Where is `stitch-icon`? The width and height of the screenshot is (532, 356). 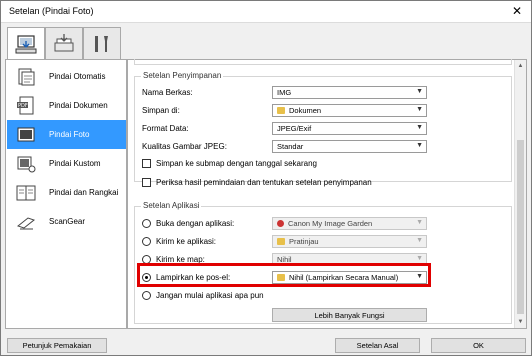
stitch-icon is located at coordinates (26, 193).